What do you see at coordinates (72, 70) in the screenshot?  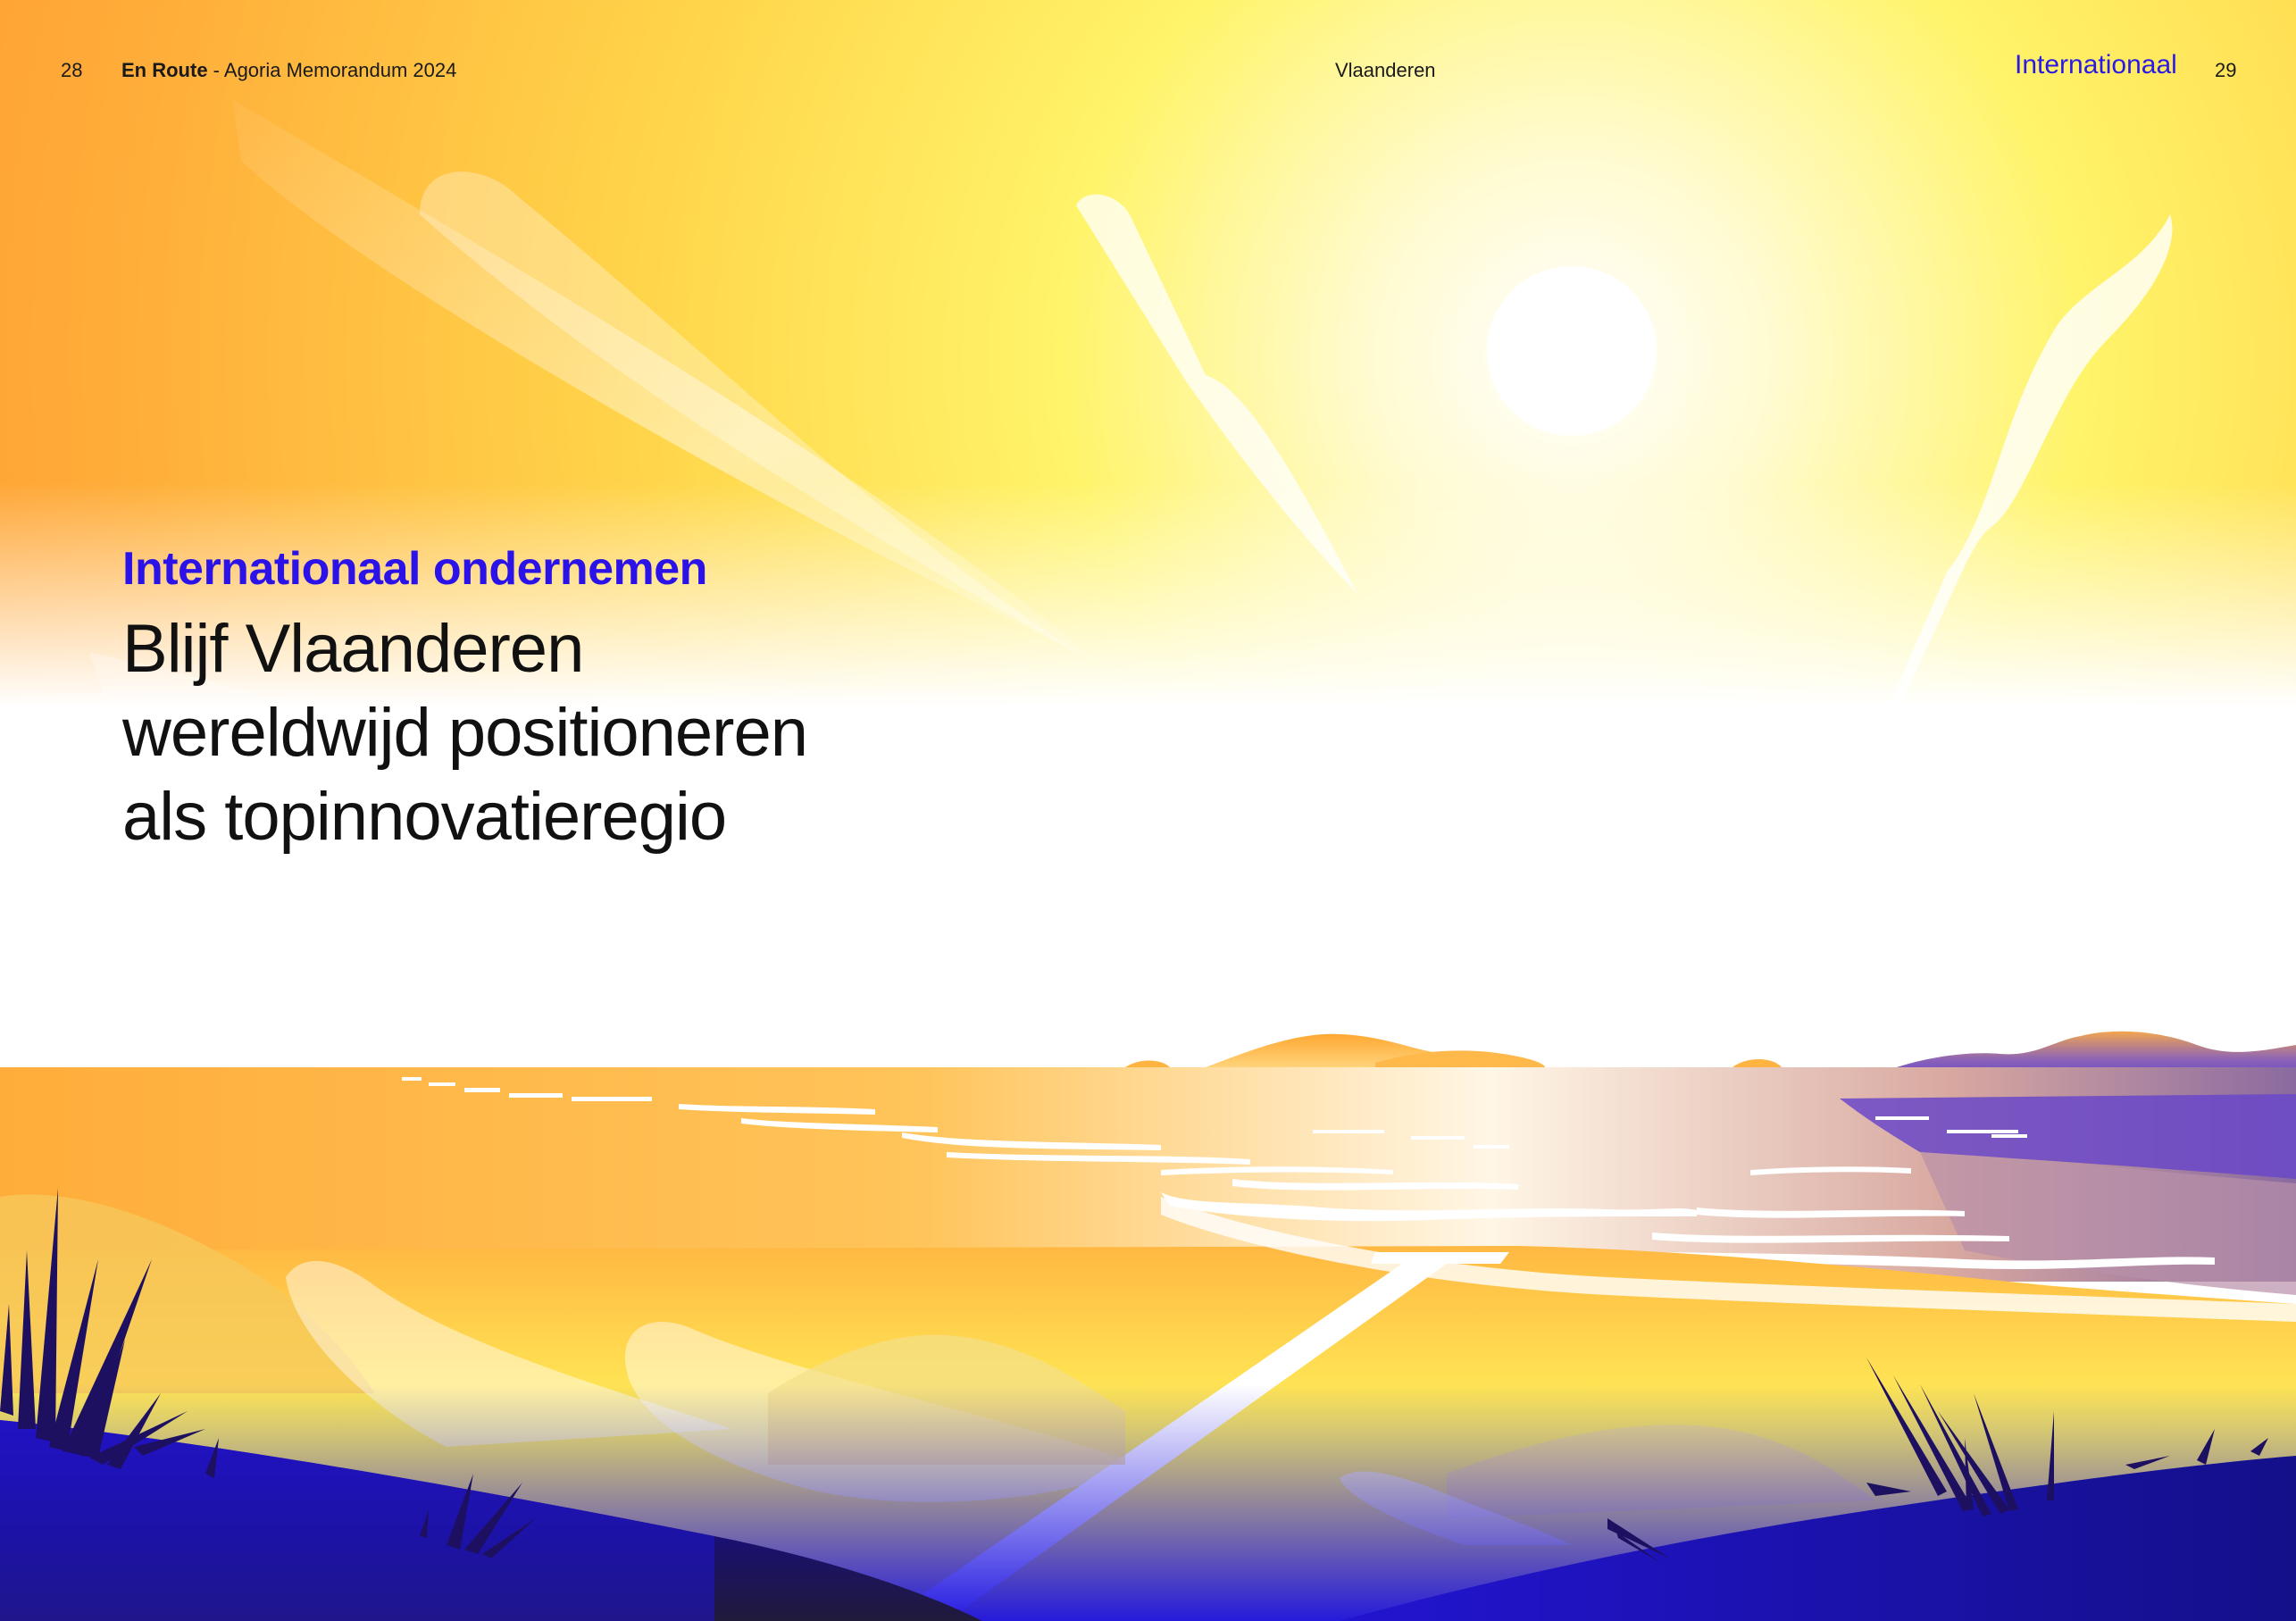 I see `page-number-left: 28` at bounding box center [72, 70].